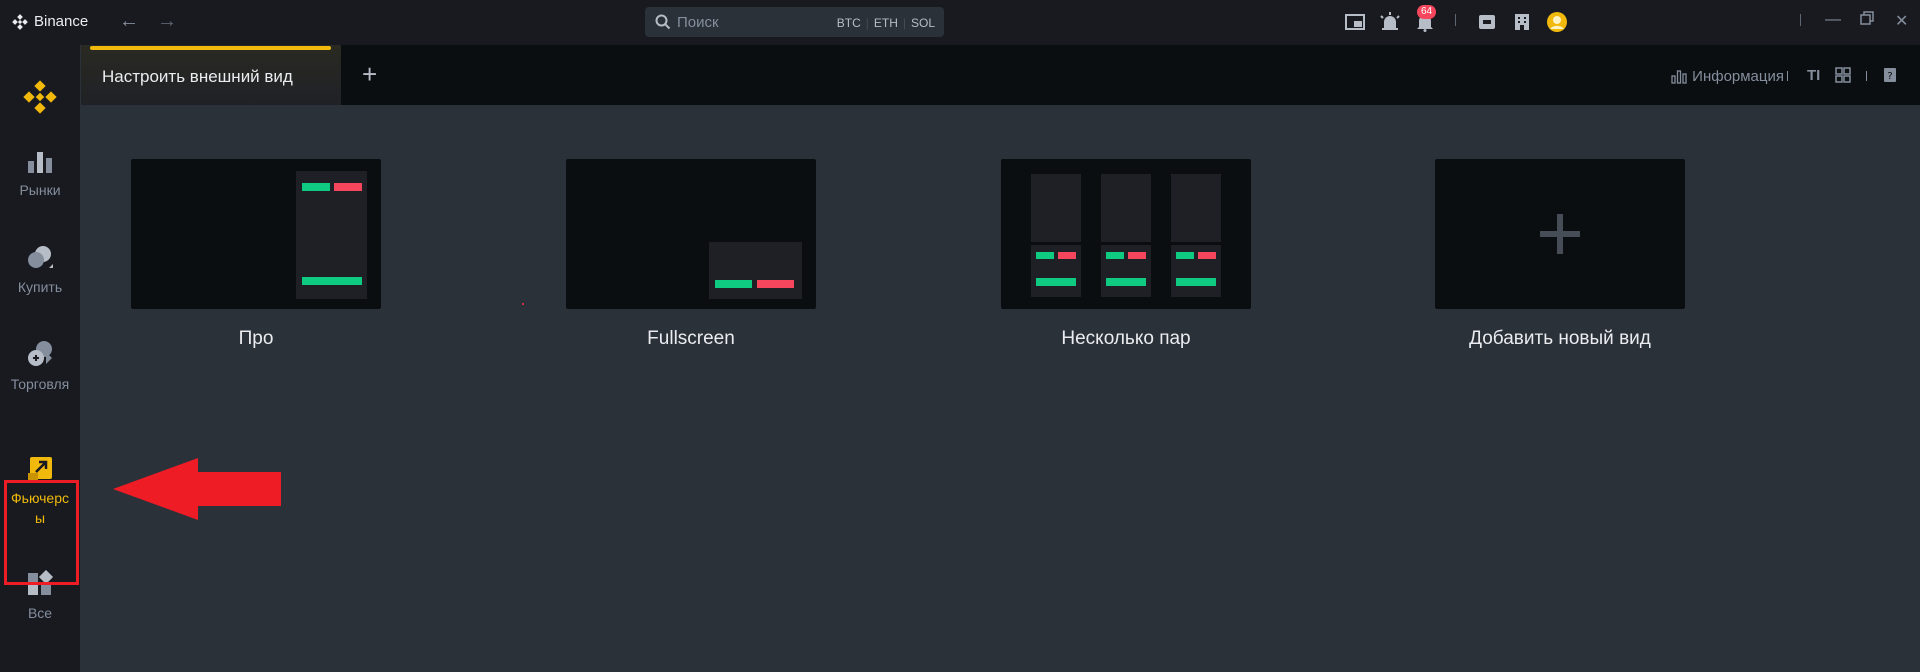 The image size is (1920, 672). Describe the element at coordinates (40, 190) in the screenshot. I see `sidebar-item-label: Рынки` at that location.